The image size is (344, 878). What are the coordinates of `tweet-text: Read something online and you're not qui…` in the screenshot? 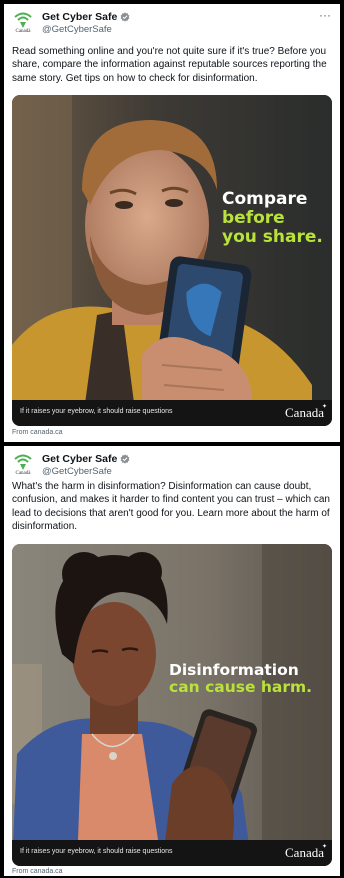 It's located at (169, 65).